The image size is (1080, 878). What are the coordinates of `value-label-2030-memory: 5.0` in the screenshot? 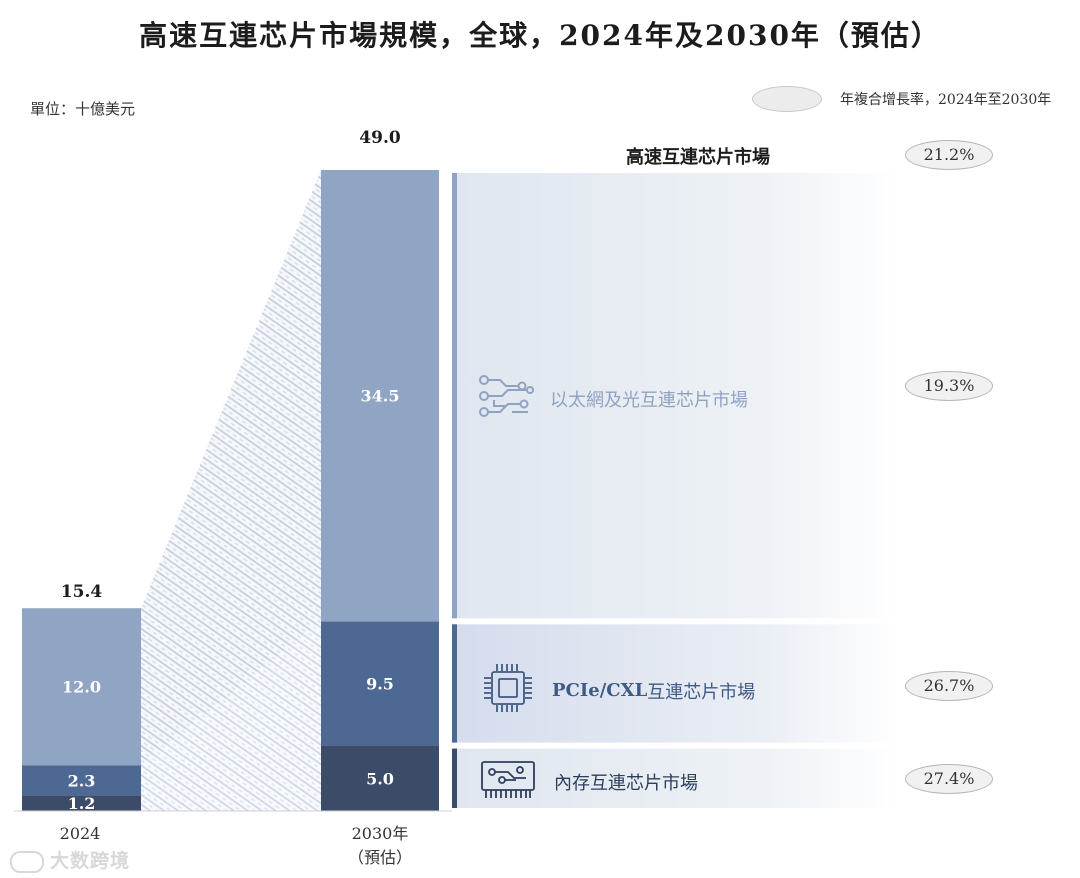 It's located at (380, 778).